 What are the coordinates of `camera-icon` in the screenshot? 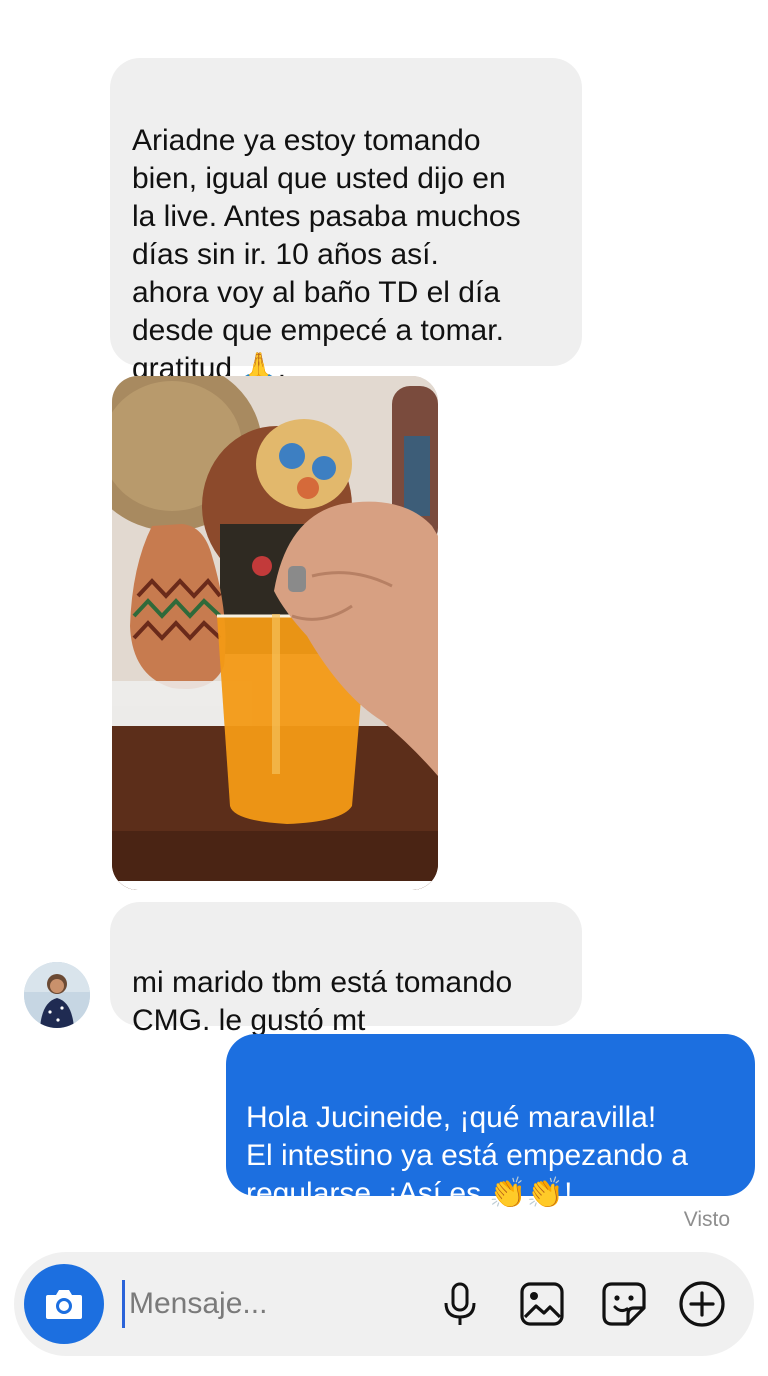 It's located at (64, 1304).